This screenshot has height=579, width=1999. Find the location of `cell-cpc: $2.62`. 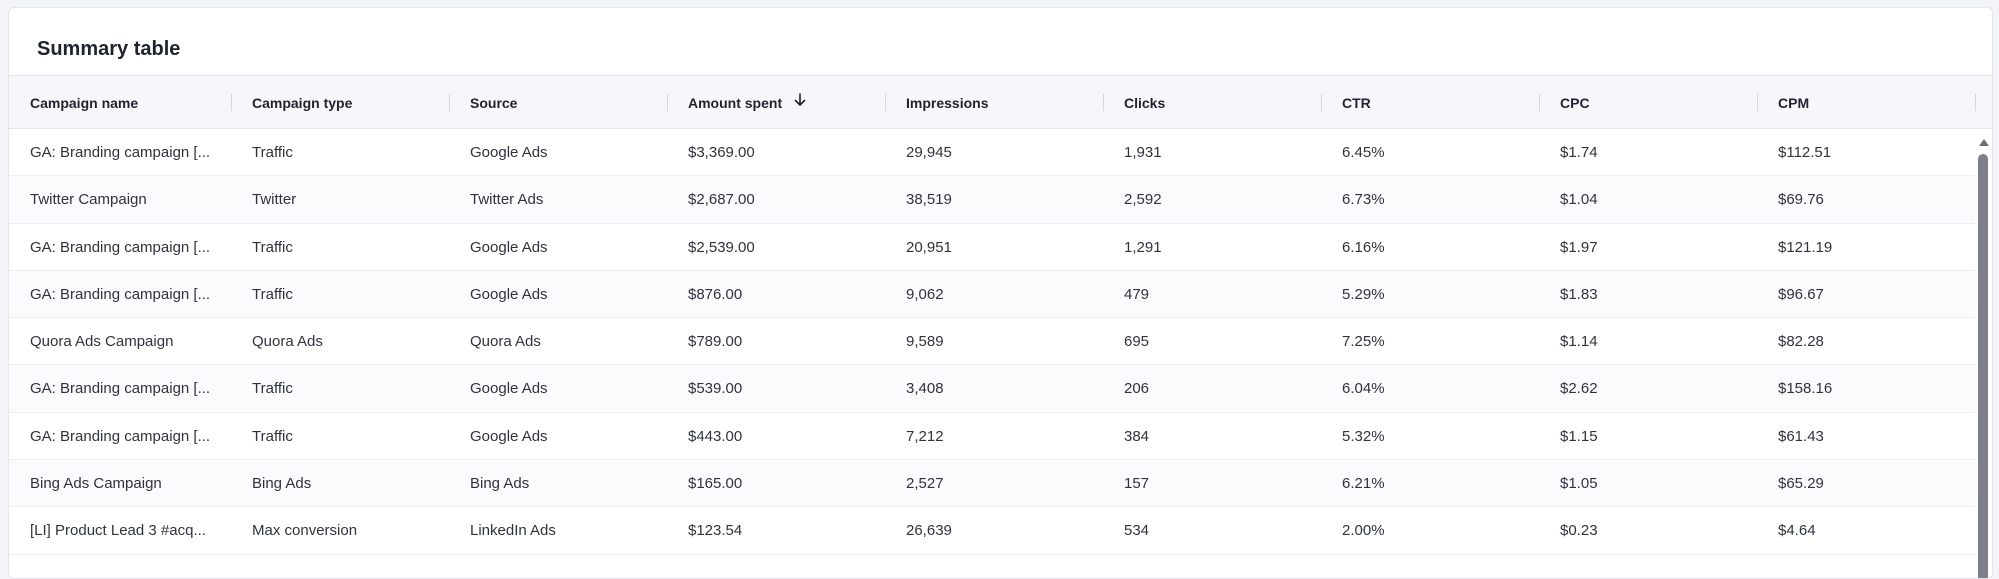

cell-cpc: $2.62 is located at coordinates (1579, 389).